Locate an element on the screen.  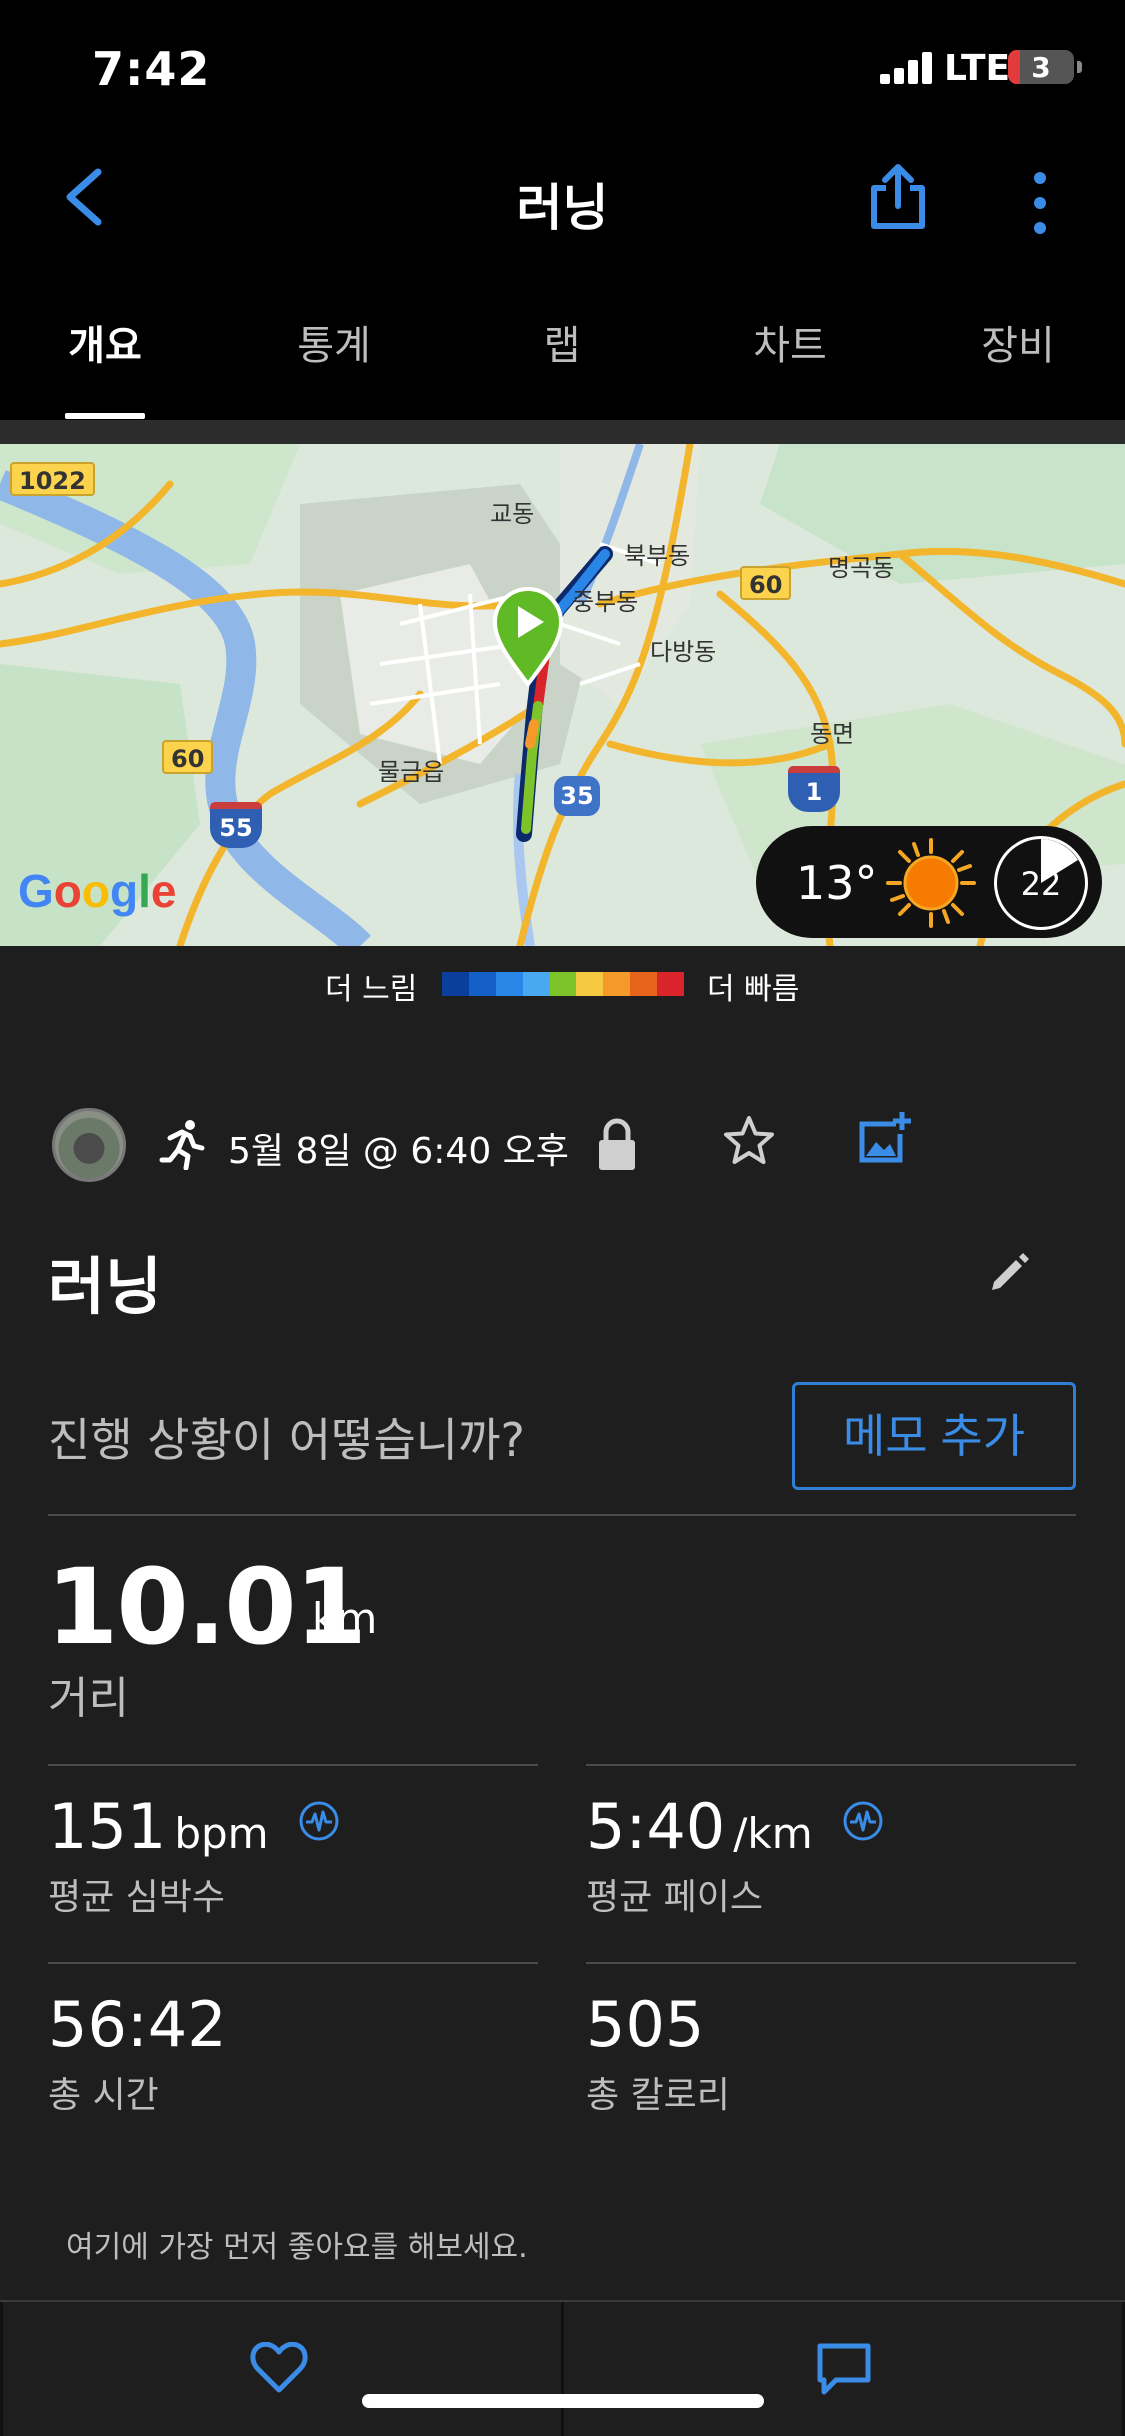
pace-legend: 더 느림 더 빠름 is located at coordinates (562, 981).